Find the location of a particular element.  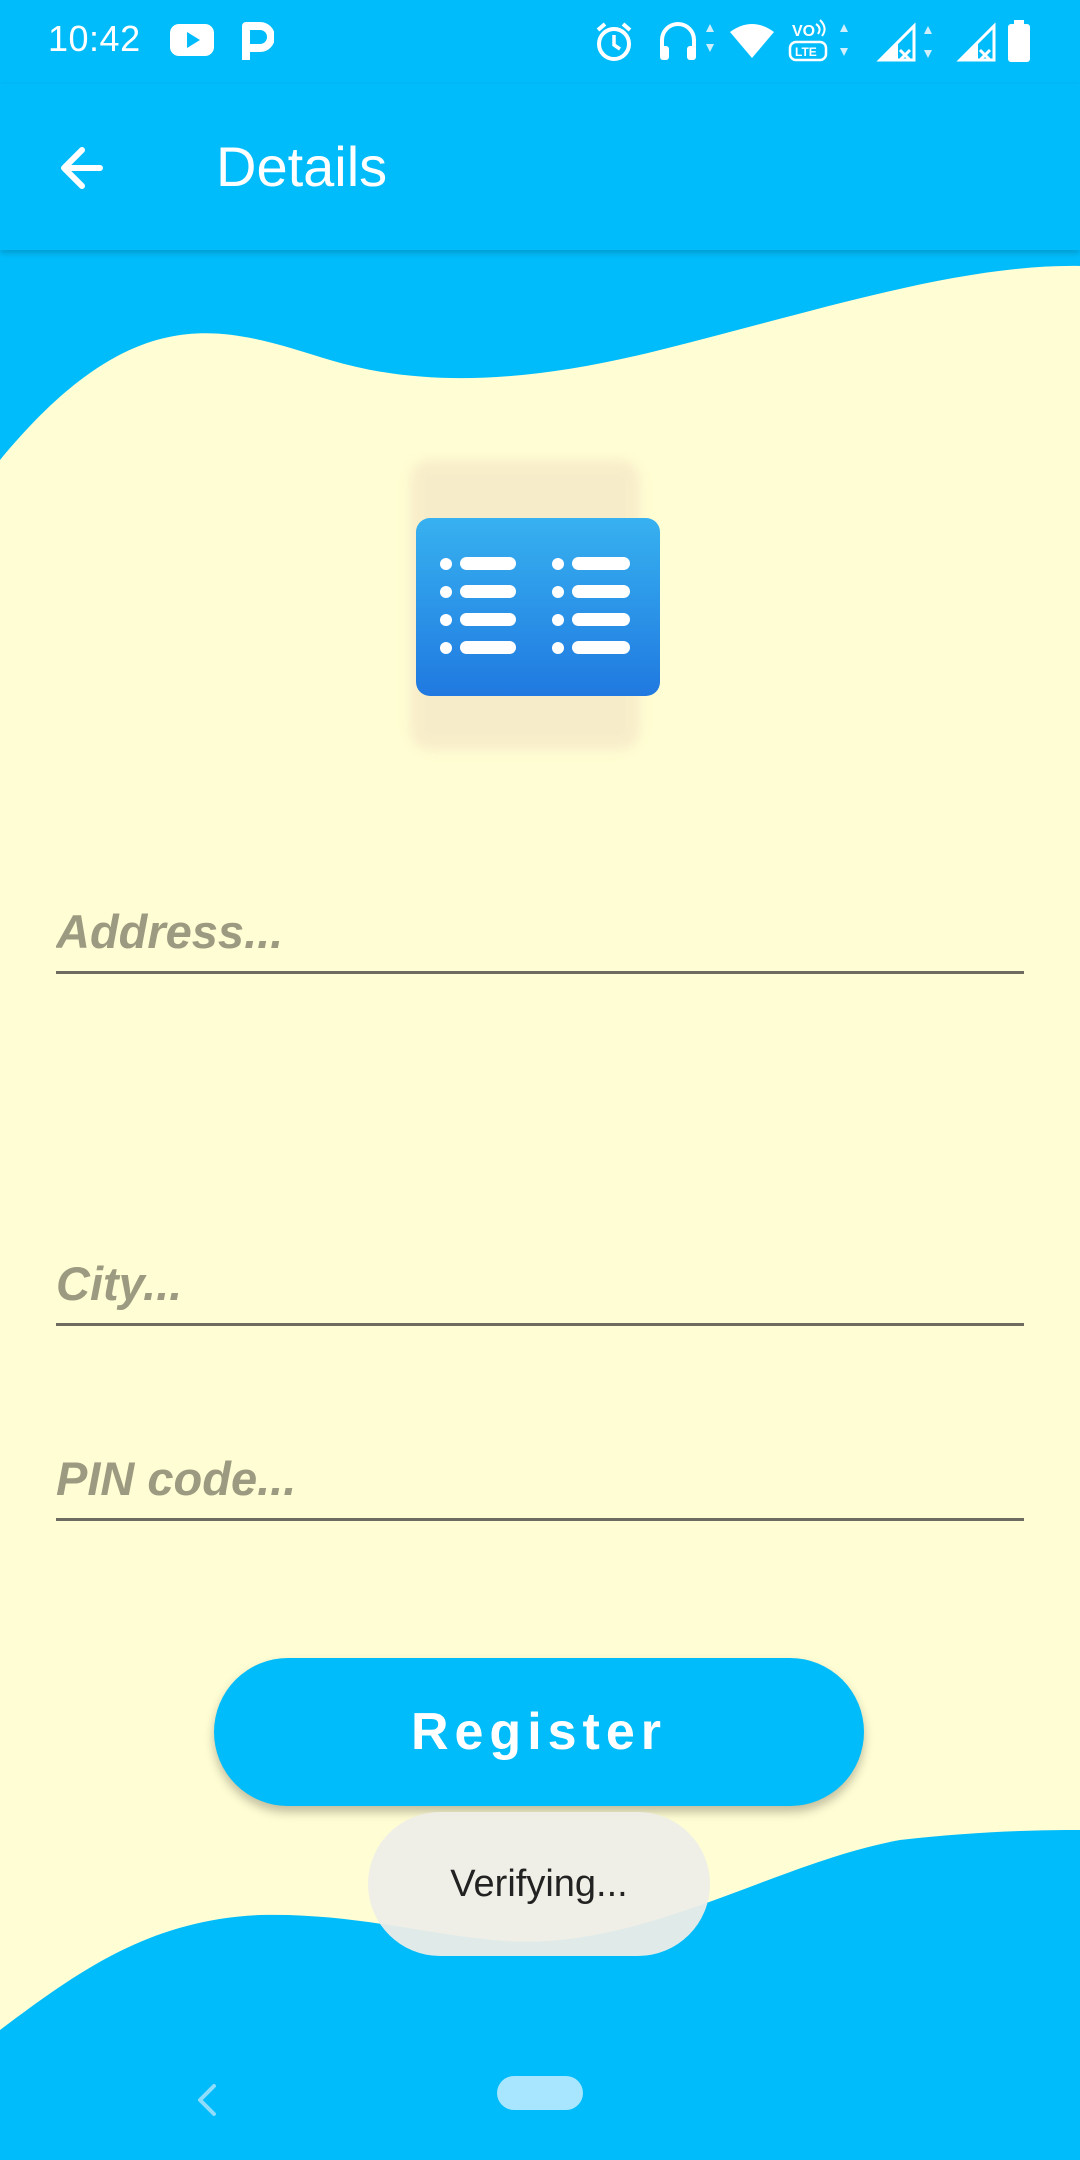

list-document-icon is located at coordinates (535, 605).